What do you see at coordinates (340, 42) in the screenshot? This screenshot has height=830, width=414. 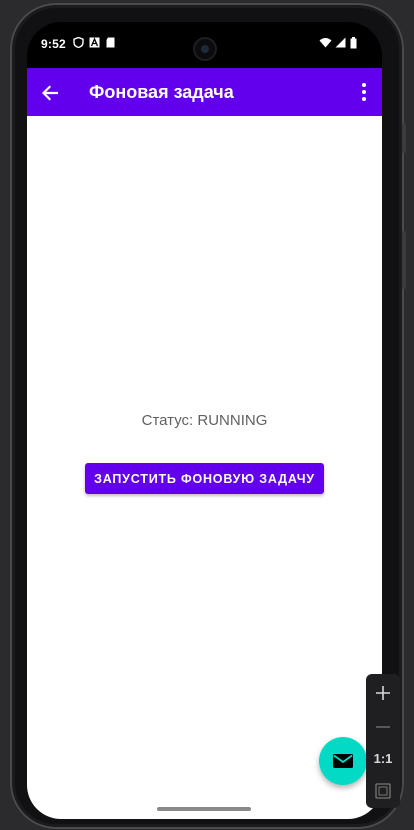 I see `signal-icon` at bounding box center [340, 42].